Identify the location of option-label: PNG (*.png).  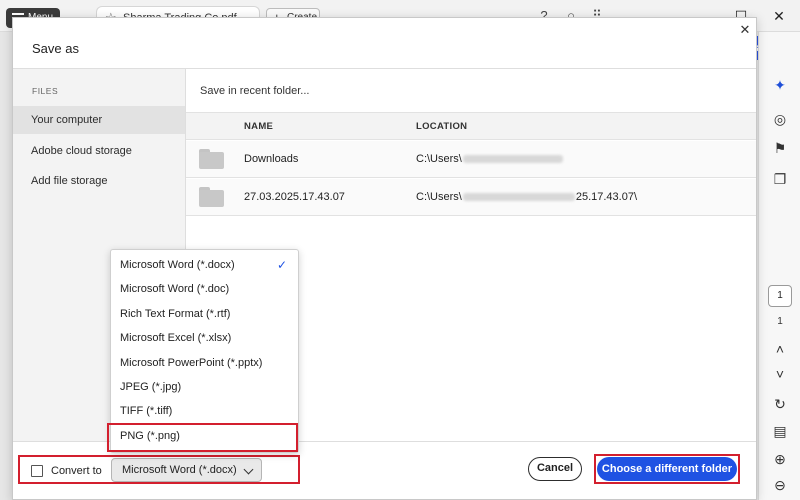
(150, 435).